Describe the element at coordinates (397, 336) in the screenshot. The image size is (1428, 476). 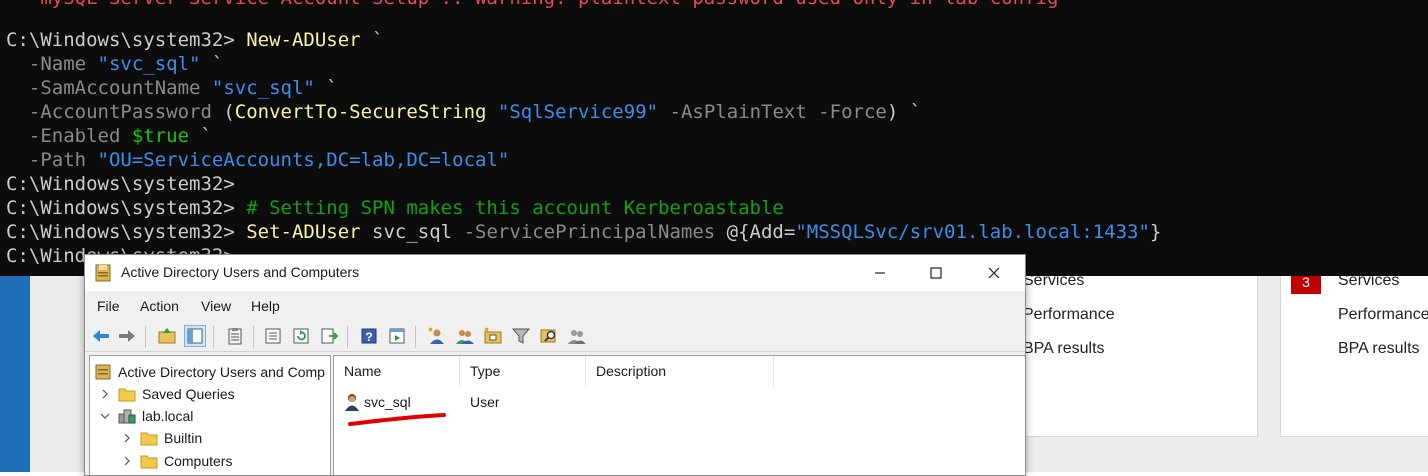
I see `show-action-pane-icon` at that location.